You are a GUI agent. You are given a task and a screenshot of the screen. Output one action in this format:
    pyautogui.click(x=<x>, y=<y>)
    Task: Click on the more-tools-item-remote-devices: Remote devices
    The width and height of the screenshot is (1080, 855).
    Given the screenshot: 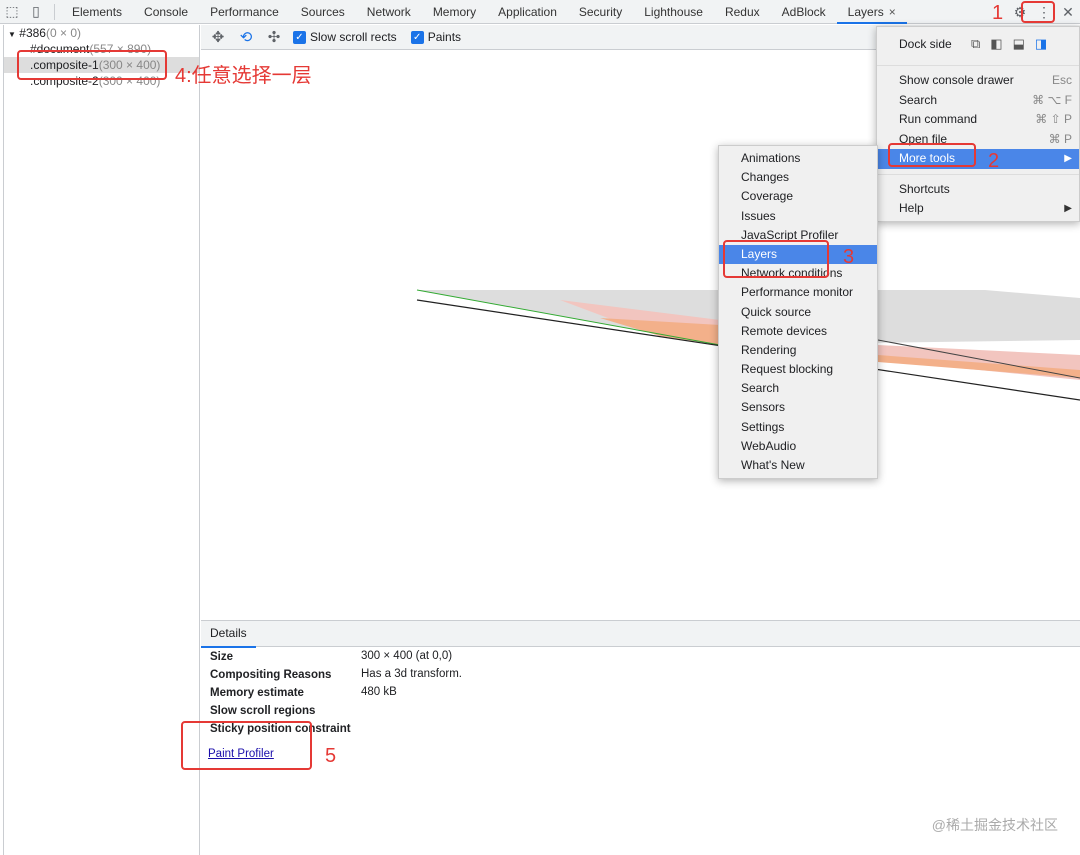 What is the action you would take?
    pyautogui.click(x=798, y=331)
    